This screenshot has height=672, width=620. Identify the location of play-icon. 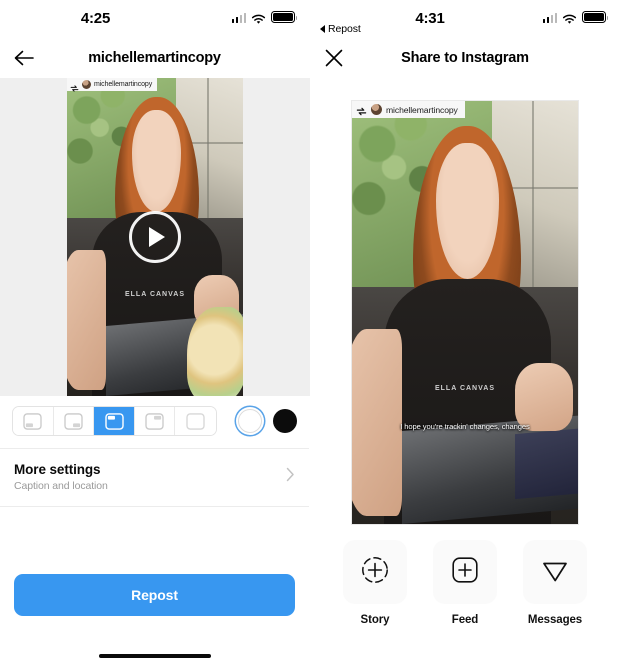
(155, 237).